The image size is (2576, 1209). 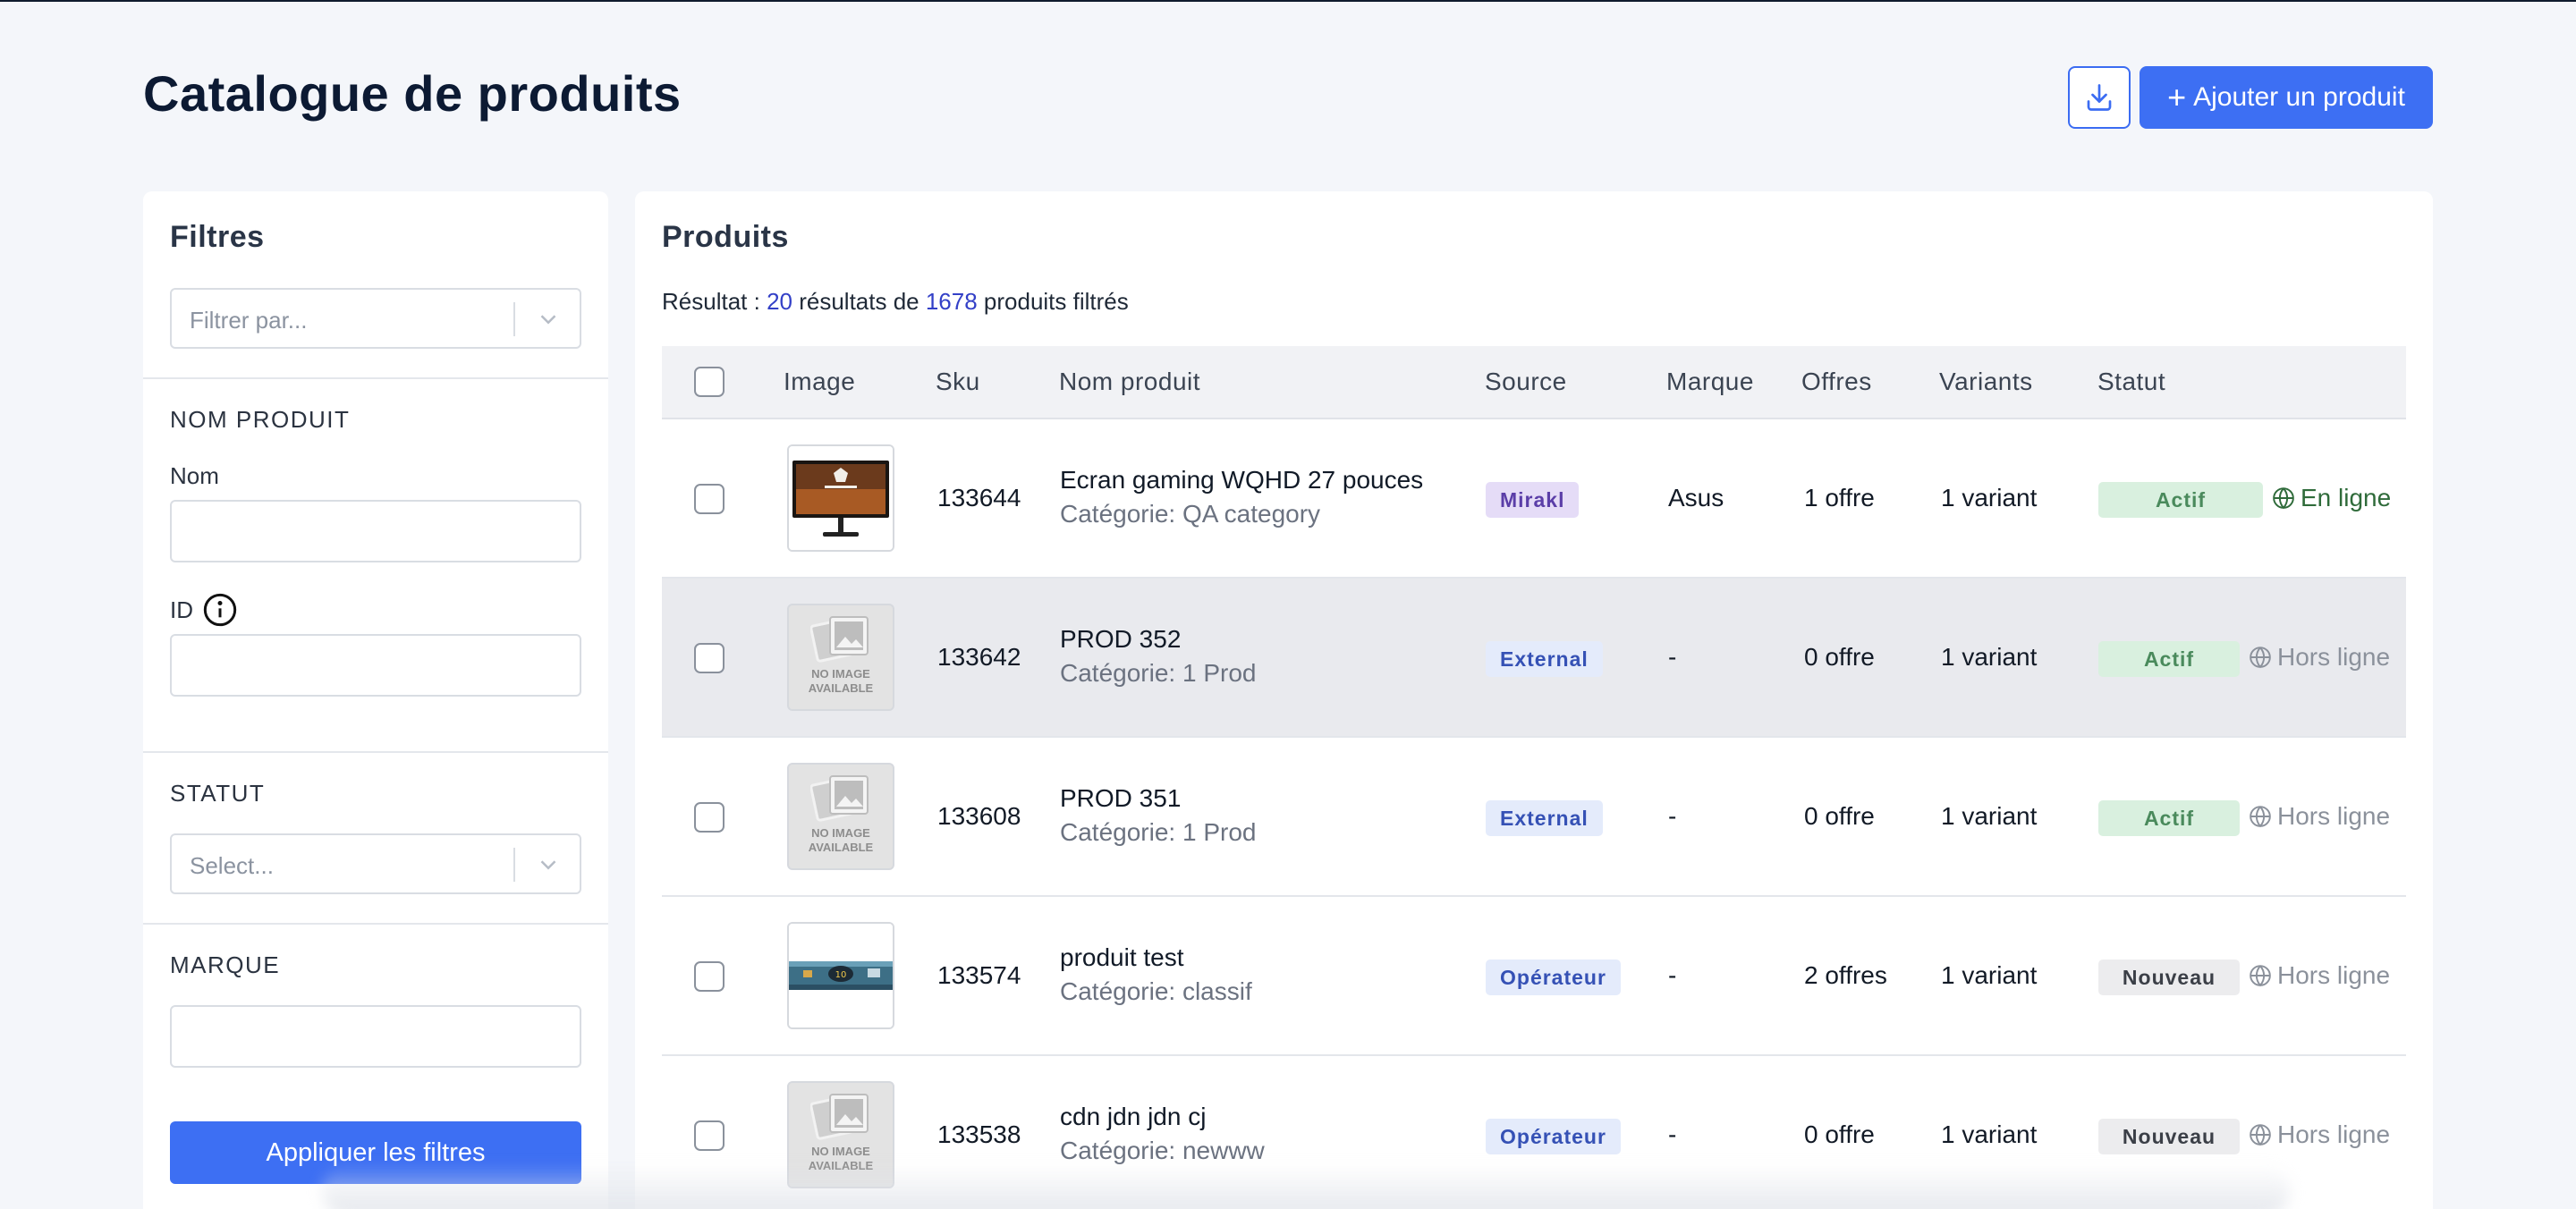 I want to click on name-label: Nom, so click(x=194, y=476).